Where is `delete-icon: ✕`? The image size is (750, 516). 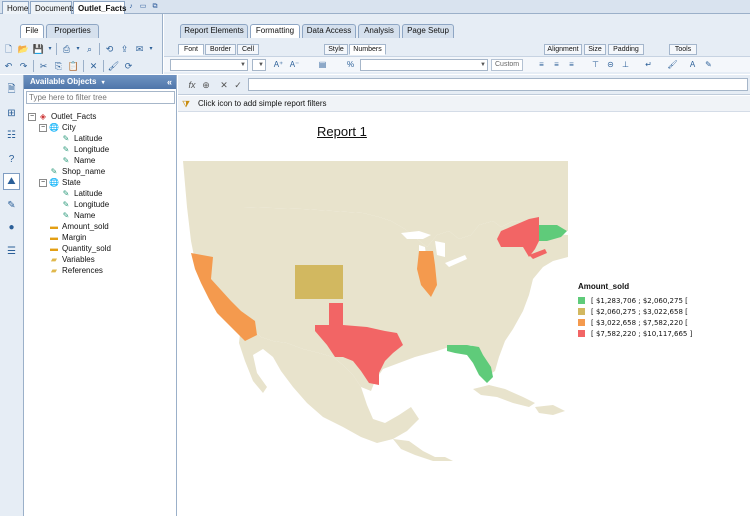 delete-icon: ✕ is located at coordinates (93, 66).